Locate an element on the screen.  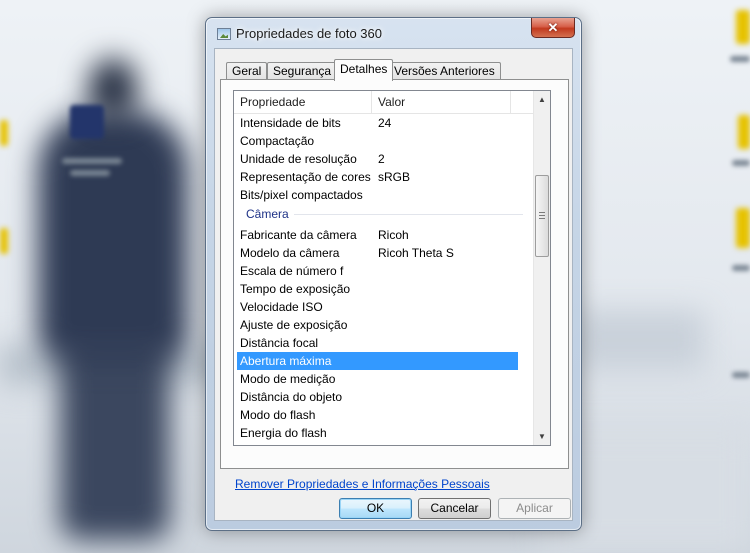
group-label: Câmera is located at coordinates (269, 214).